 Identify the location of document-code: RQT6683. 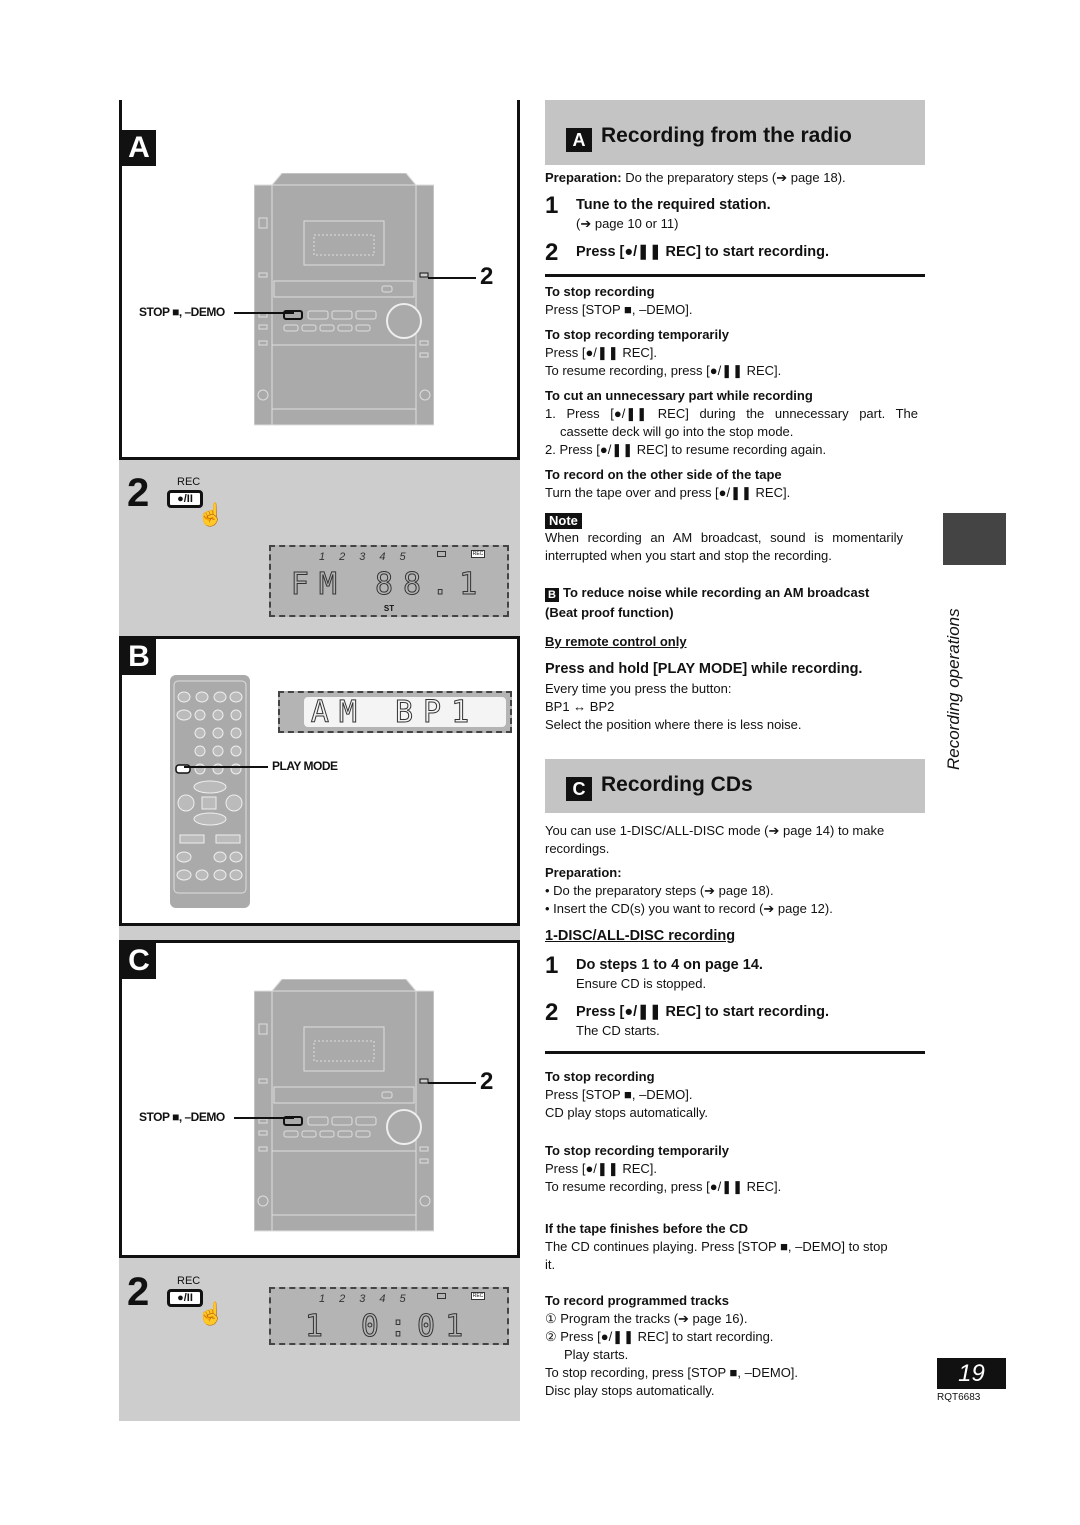
(959, 1397).